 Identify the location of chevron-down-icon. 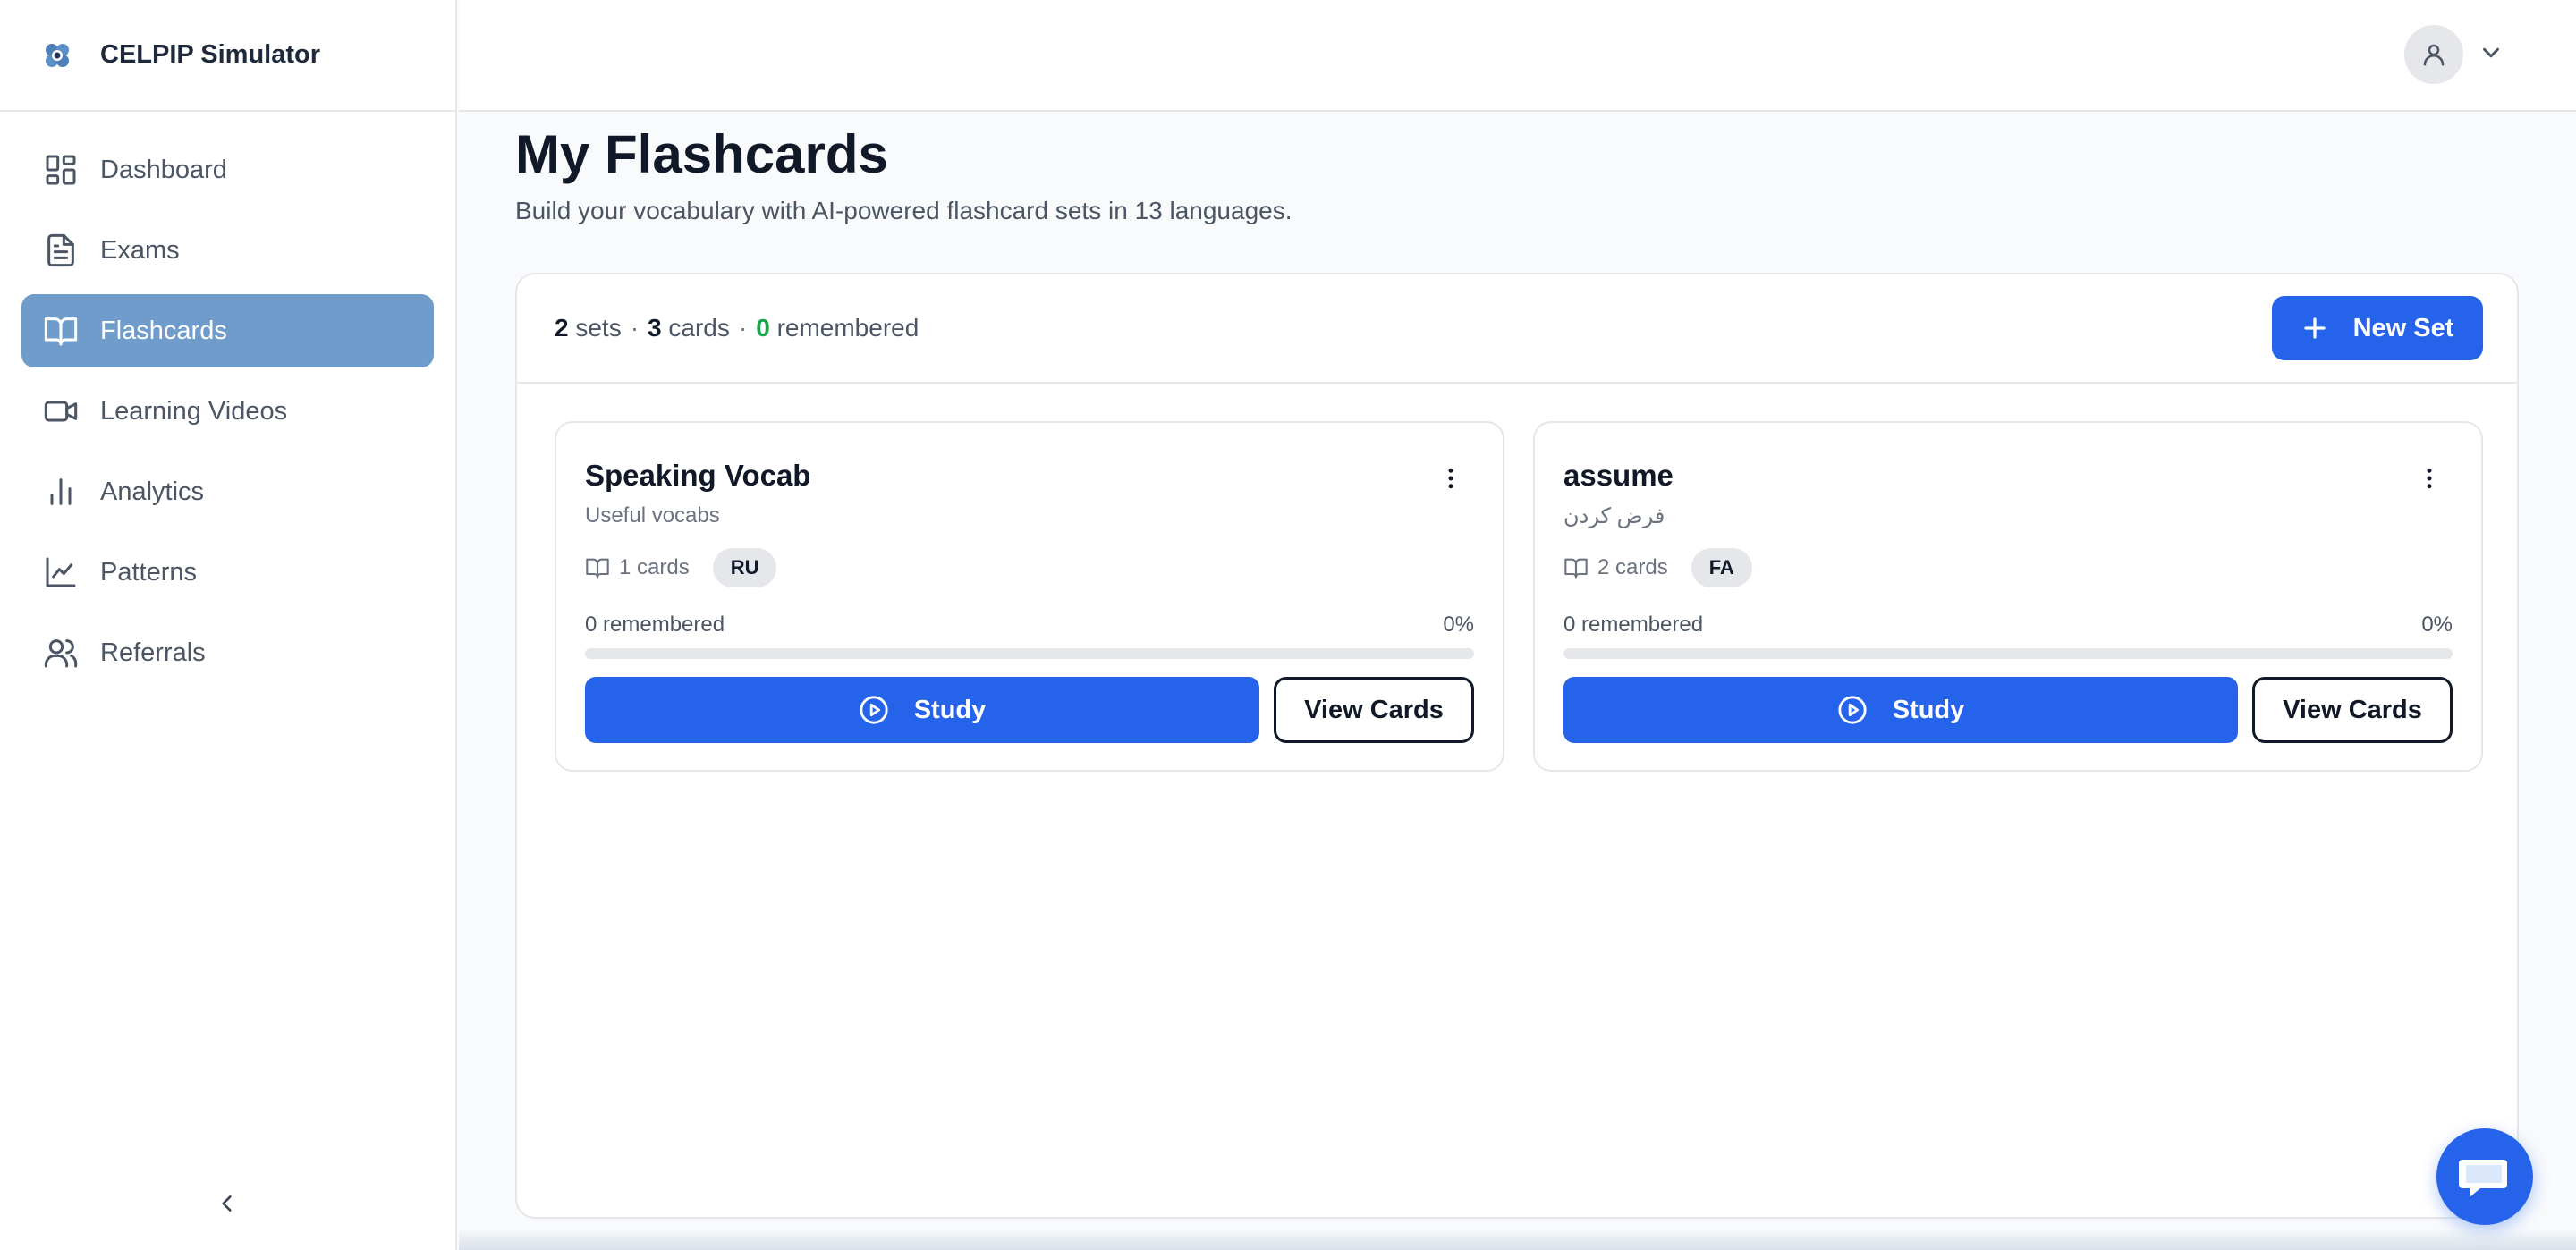
(2491, 52).